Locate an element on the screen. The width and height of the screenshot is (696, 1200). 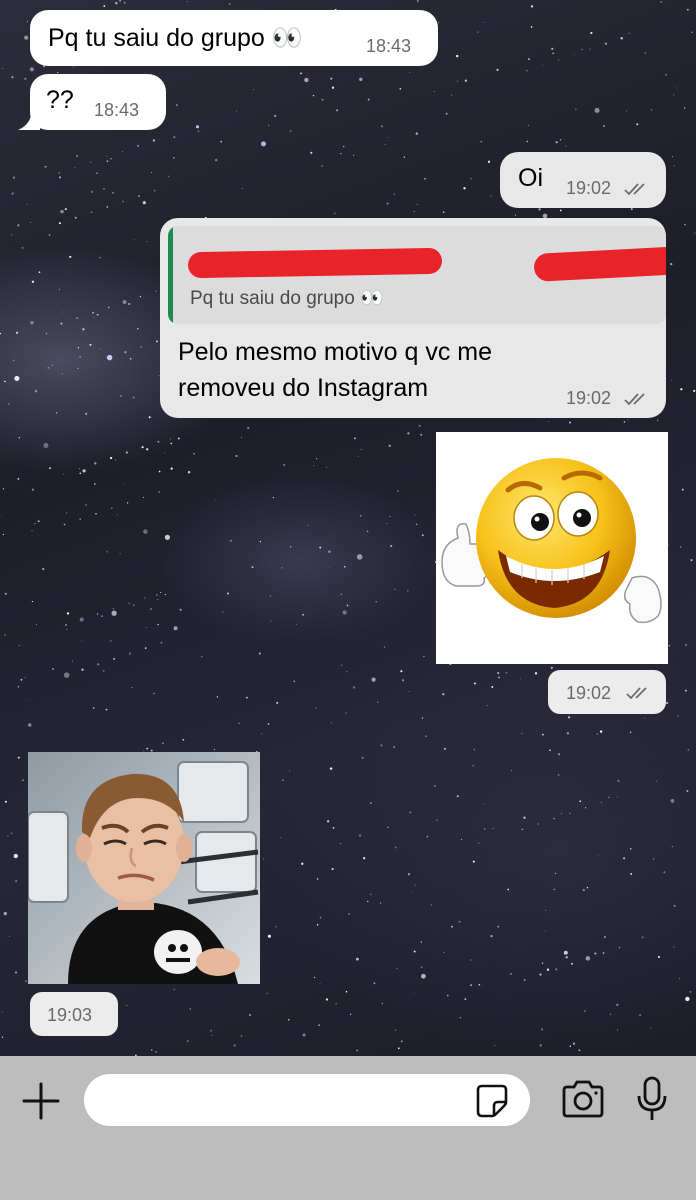
redacted-scribble is located at coordinates (599, 264).